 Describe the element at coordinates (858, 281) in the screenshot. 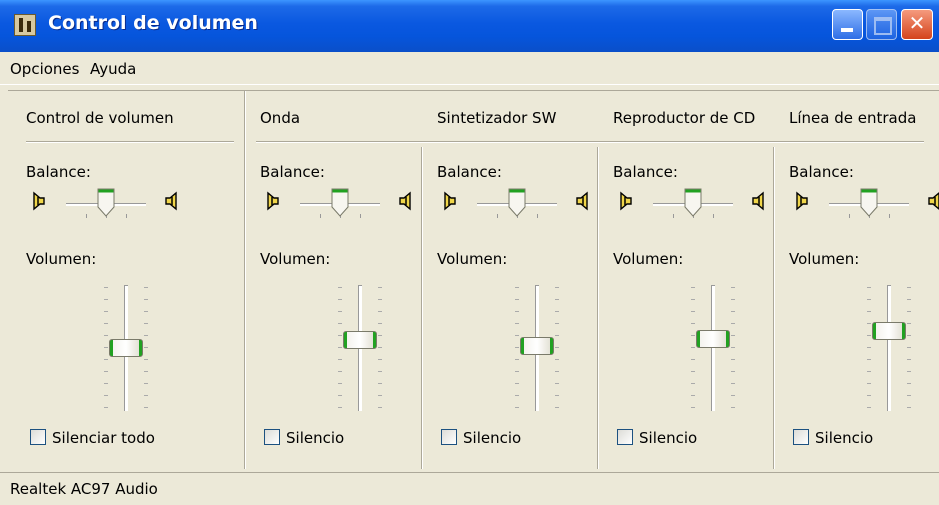

I see `channel-column: Línea de entrada Balance: Volumen: Silencio` at that location.